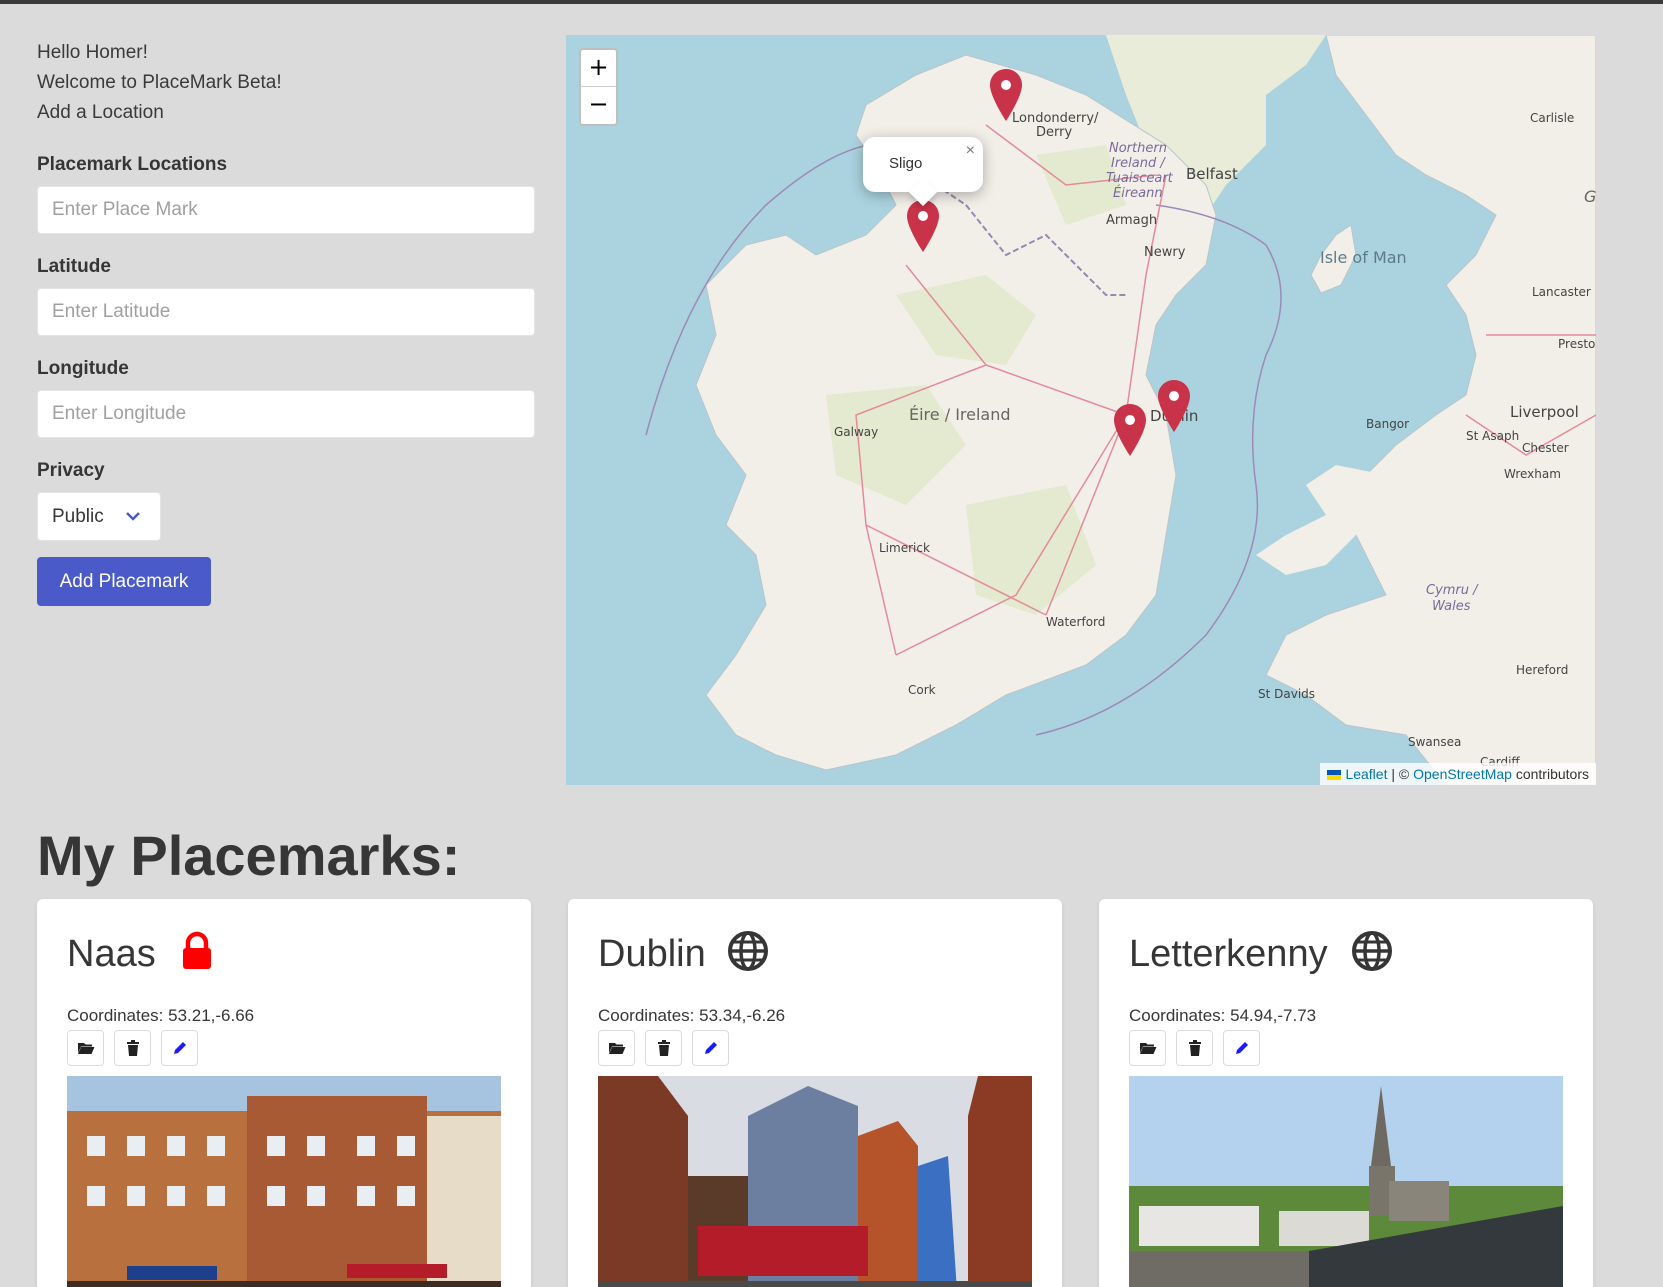 The height and width of the screenshot is (1287, 1663). I want to click on placemark-name-label: Placemark Locations, so click(132, 164).